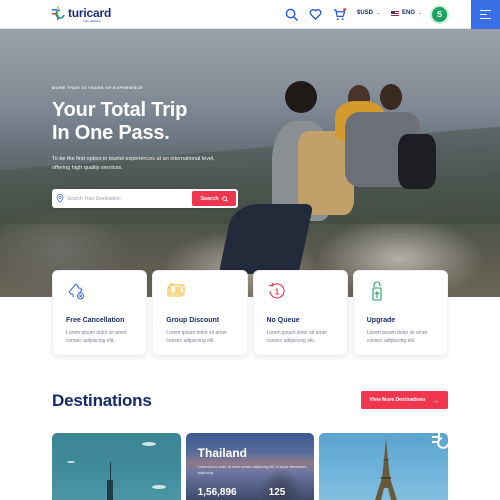 This screenshot has width=500, height=500. Describe the element at coordinates (417, 161) in the screenshot. I see `hero-backpack` at that location.